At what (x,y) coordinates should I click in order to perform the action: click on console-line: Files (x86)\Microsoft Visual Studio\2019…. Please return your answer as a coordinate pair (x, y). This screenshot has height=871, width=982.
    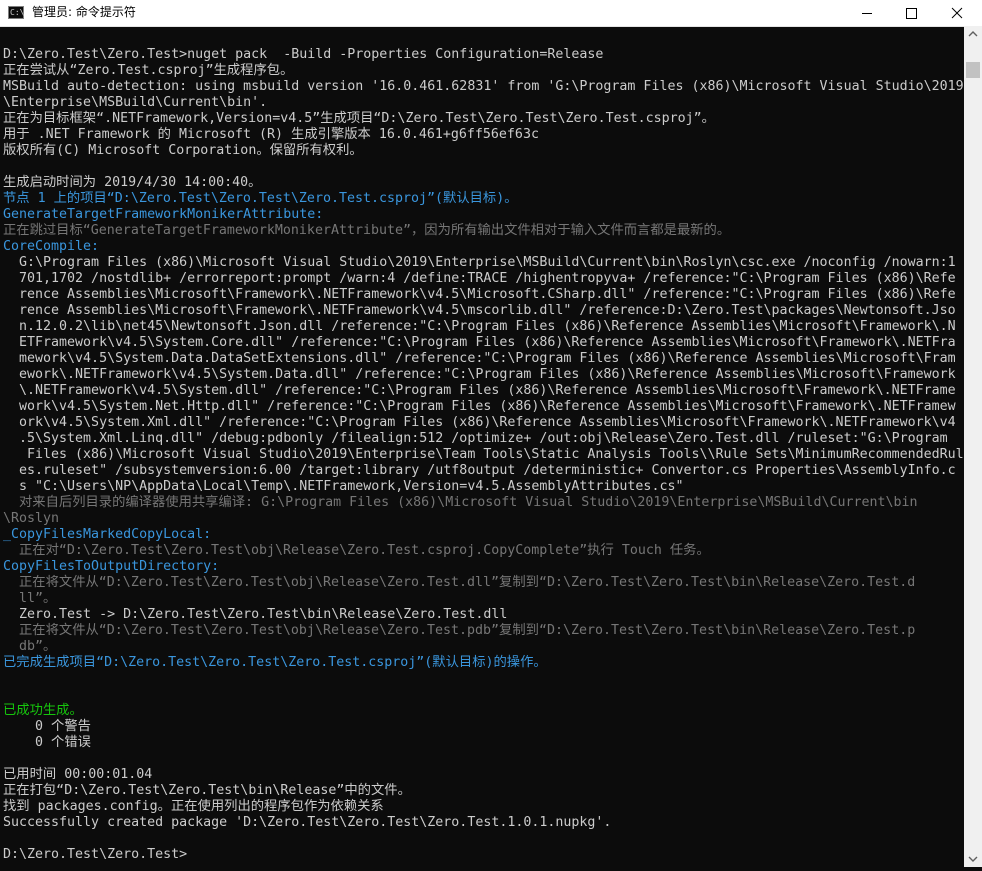
    Looking at the image, I should click on (483, 454).